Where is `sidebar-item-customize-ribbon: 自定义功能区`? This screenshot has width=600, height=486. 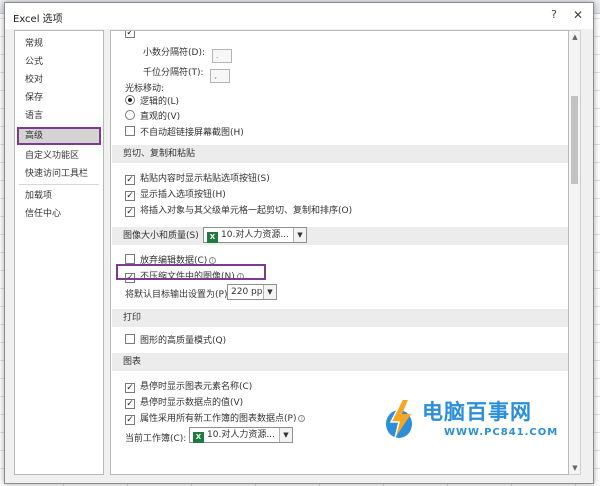
sidebar-item-customize-ribbon: 自定义功能区 is located at coordinates (59, 156).